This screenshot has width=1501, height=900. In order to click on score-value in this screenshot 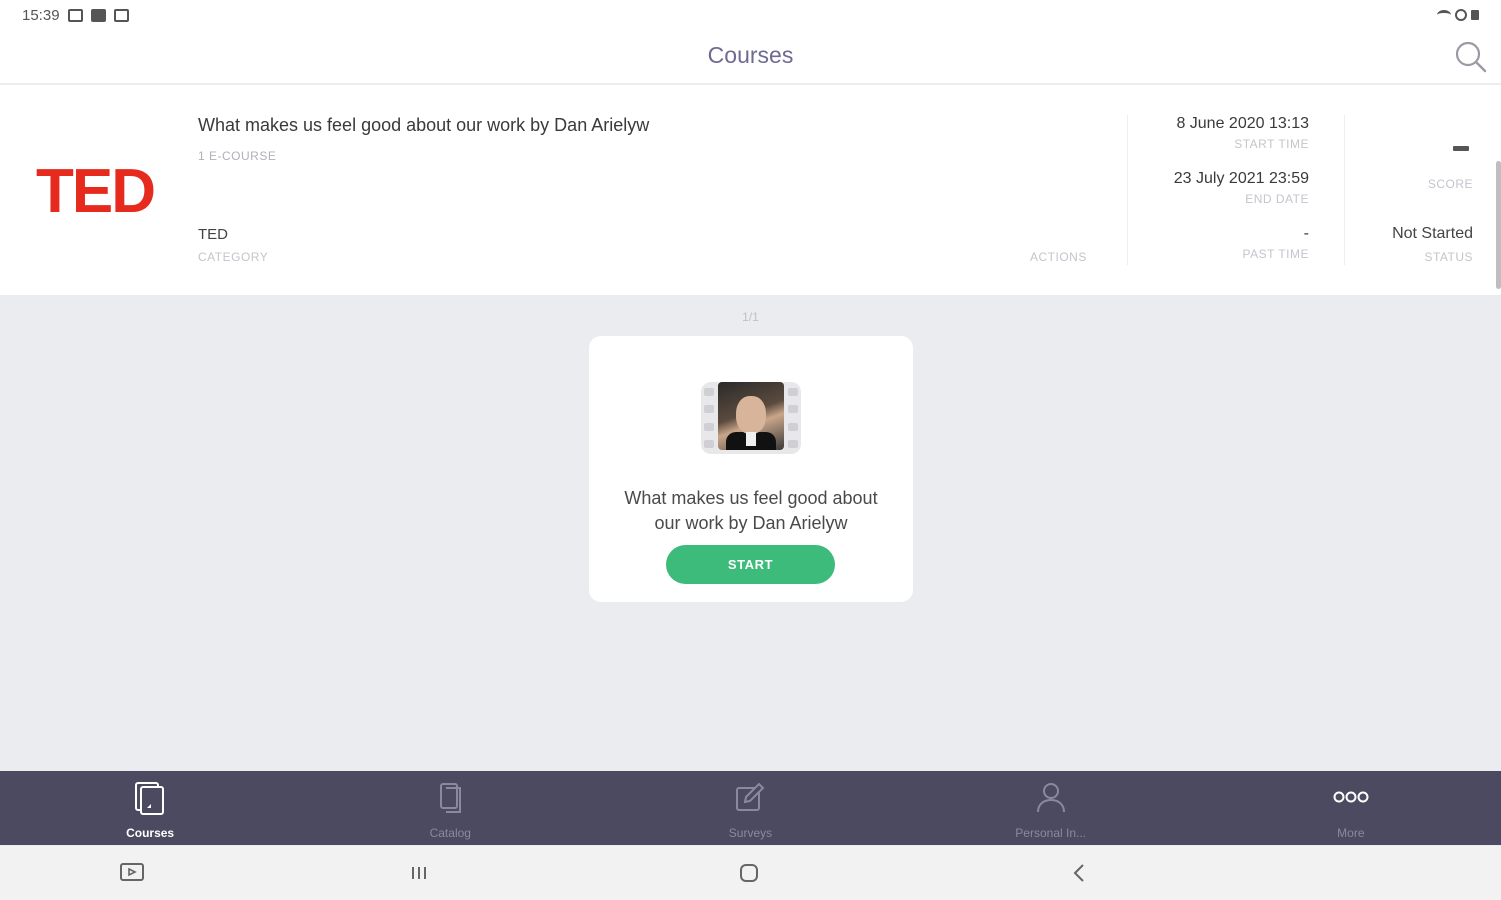, I will do `click(1461, 148)`.